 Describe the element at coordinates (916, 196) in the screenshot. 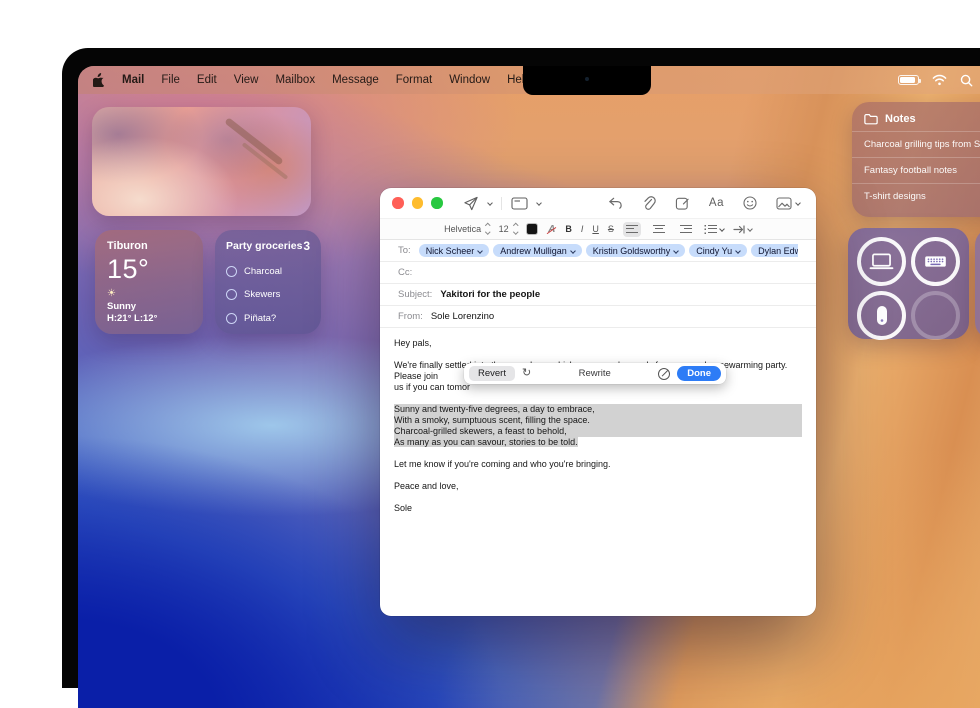

I see `note-item: T-shirt designs` at that location.